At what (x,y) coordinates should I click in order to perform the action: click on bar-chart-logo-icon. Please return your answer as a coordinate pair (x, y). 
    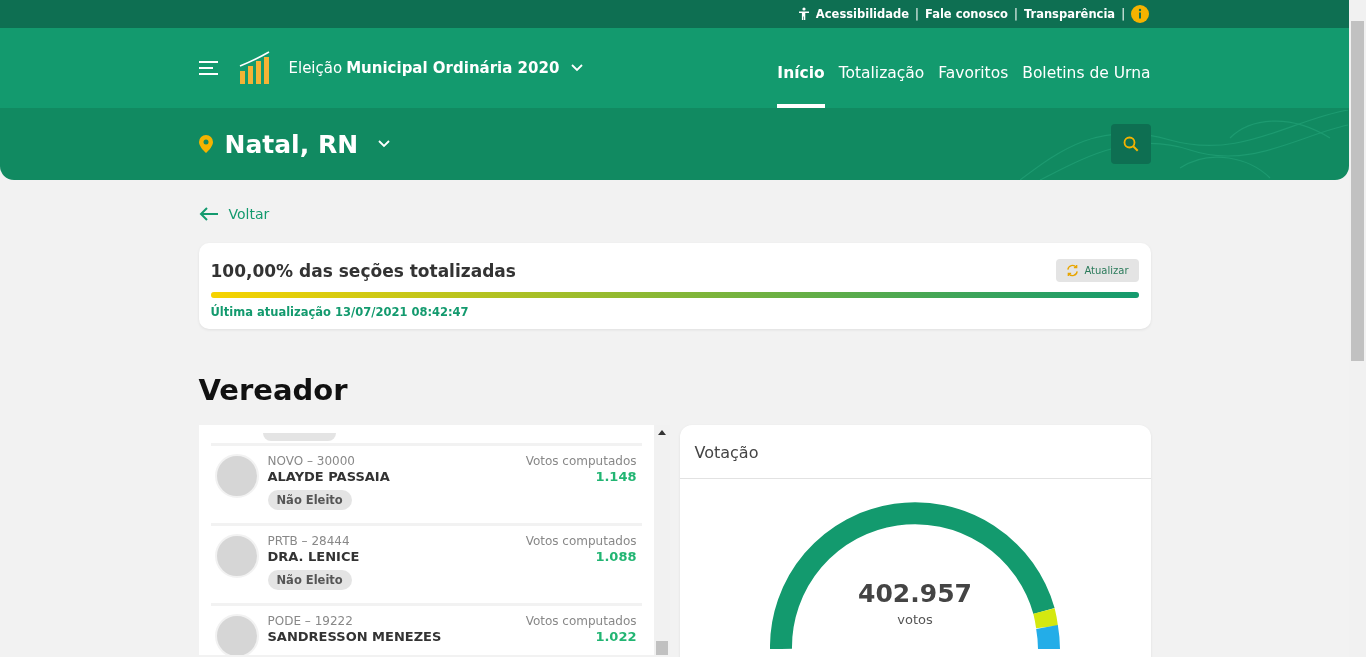
    Looking at the image, I should click on (254, 68).